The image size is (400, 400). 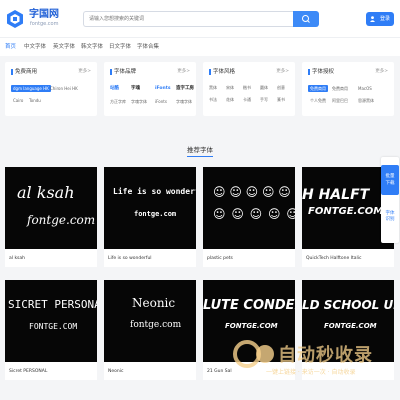 I want to click on batch-download-label-2: 下载, so click(x=390, y=183).